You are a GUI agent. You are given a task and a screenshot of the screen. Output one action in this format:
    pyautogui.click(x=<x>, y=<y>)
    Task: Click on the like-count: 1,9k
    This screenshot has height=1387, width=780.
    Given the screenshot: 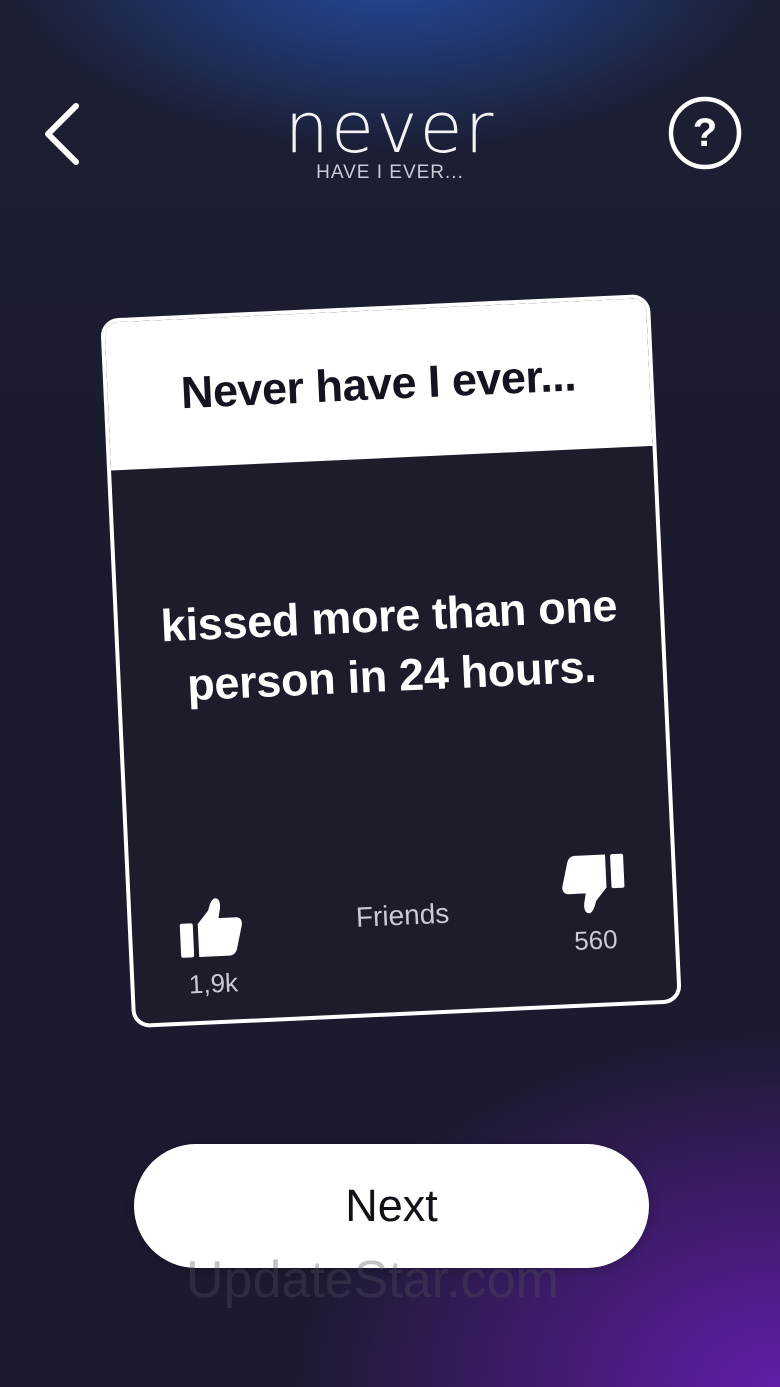 What is the action you would take?
    pyautogui.click(x=213, y=983)
    